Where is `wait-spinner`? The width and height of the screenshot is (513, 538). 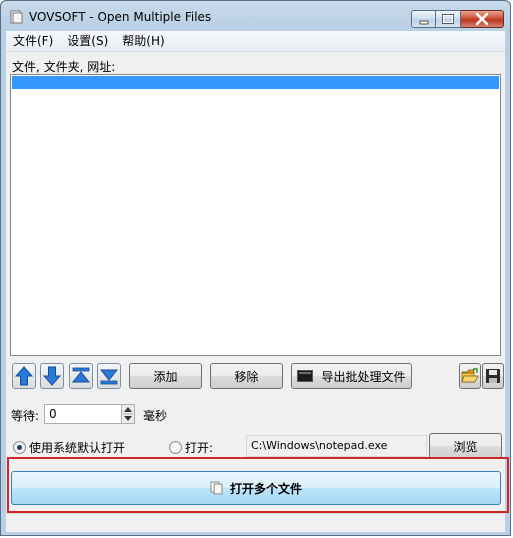
wait-spinner is located at coordinates (128, 414).